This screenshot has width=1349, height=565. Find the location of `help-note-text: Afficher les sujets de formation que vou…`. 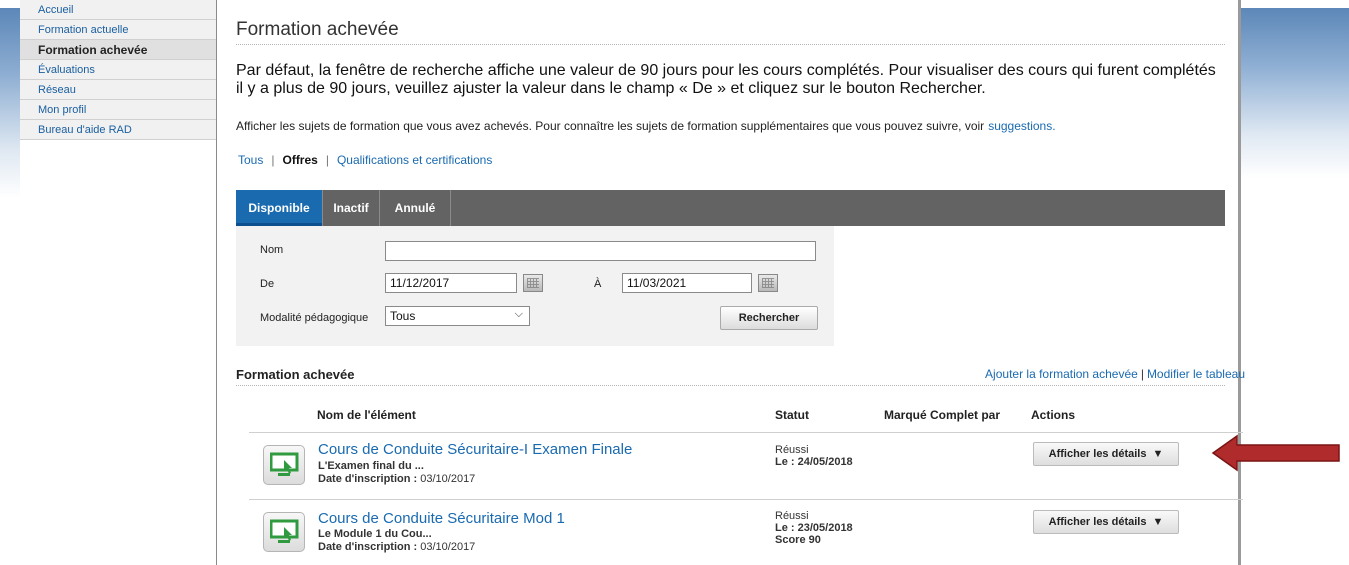

help-note-text: Afficher les sujets de formation que vou… is located at coordinates (610, 126).